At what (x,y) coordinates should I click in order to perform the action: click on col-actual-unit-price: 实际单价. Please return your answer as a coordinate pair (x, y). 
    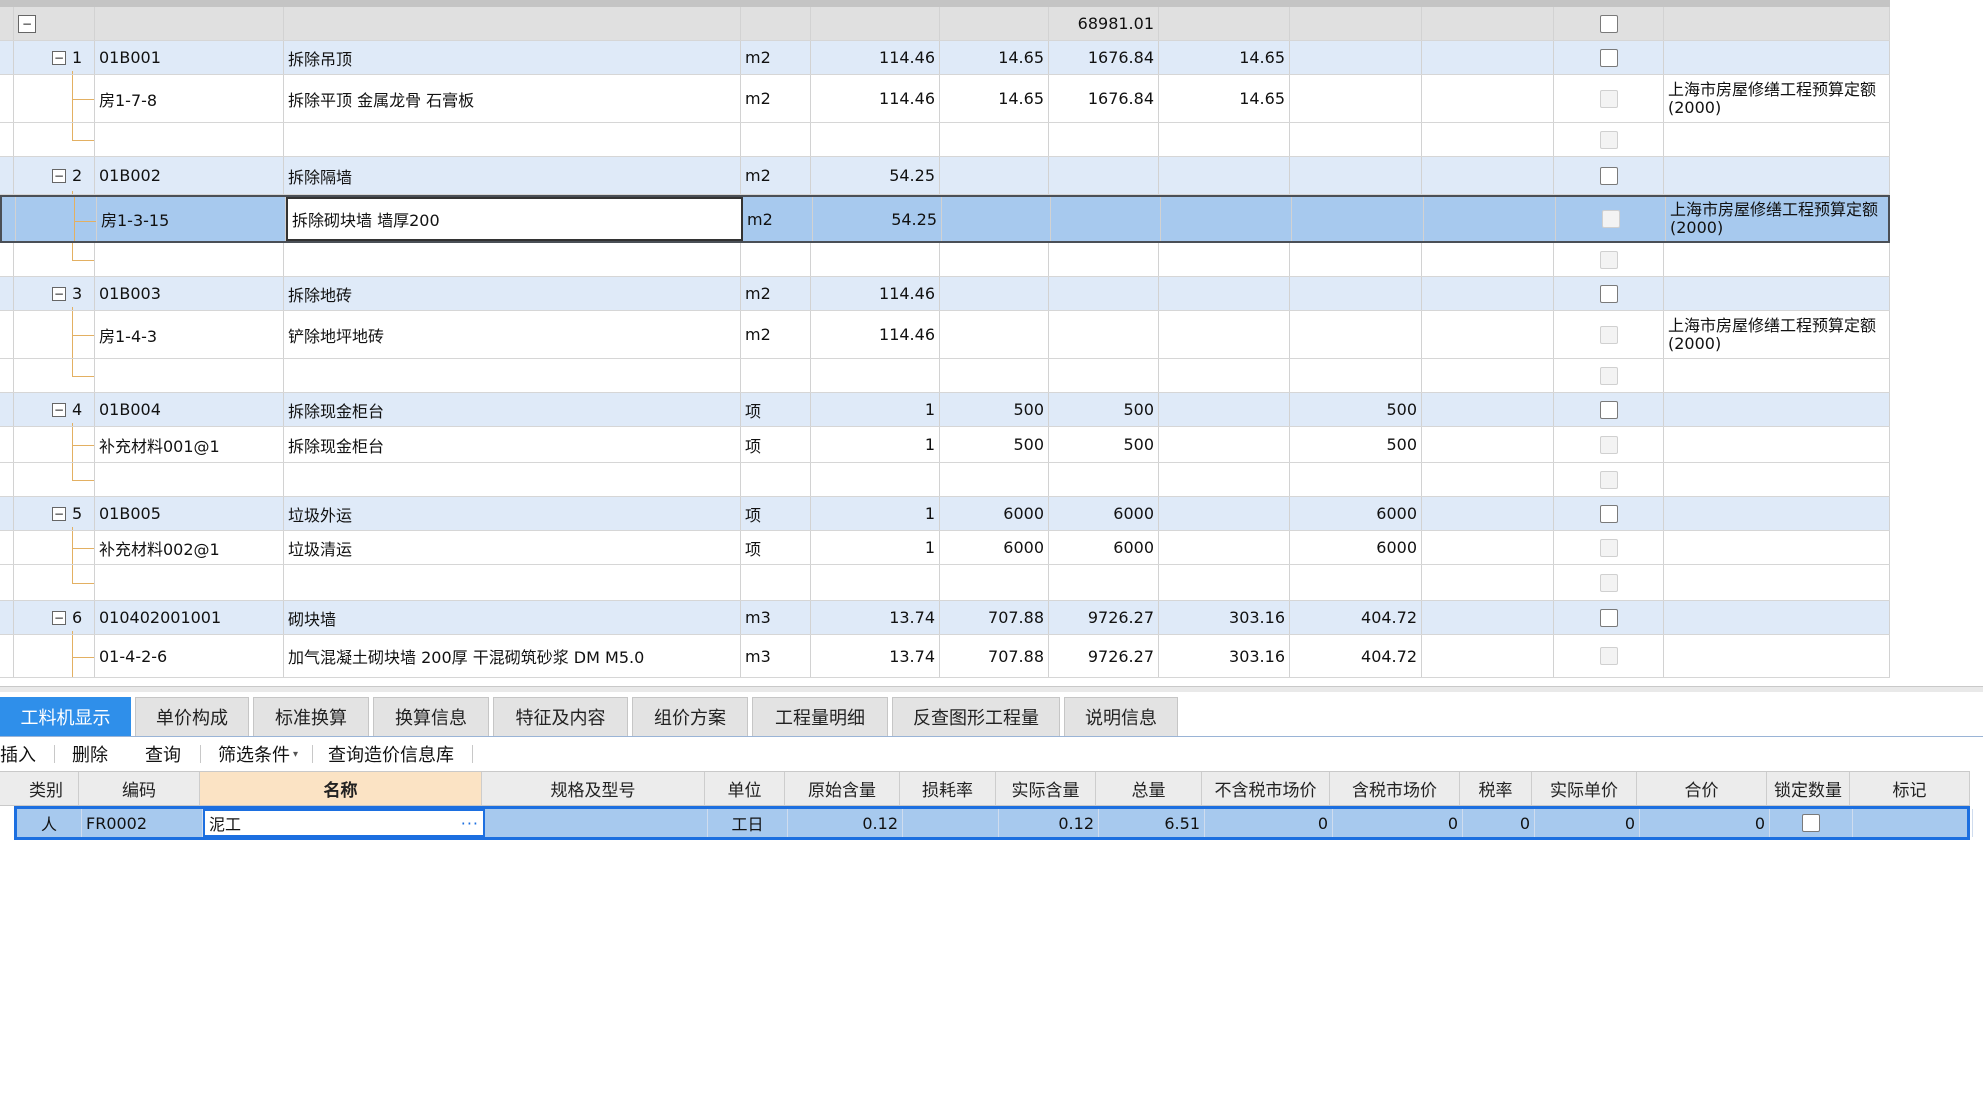
    Looking at the image, I should click on (1584, 788).